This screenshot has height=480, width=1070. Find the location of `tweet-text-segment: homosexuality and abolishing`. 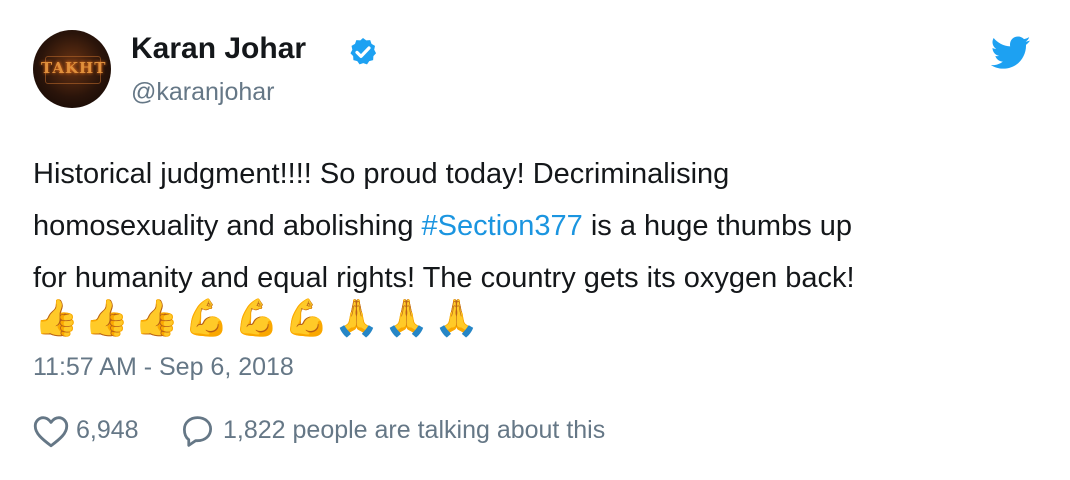

tweet-text-segment: homosexuality and abolishing is located at coordinates (227, 226).